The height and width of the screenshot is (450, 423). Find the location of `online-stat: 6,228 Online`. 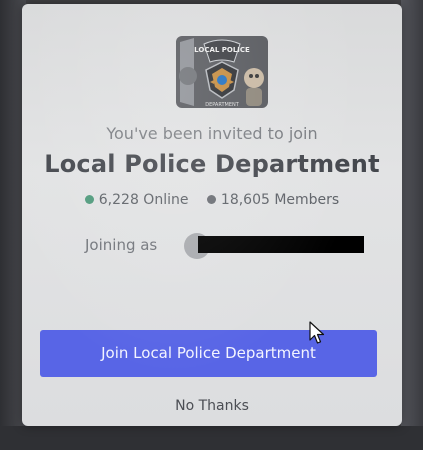

online-stat: 6,228 Online is located at coordinates (136, 200).